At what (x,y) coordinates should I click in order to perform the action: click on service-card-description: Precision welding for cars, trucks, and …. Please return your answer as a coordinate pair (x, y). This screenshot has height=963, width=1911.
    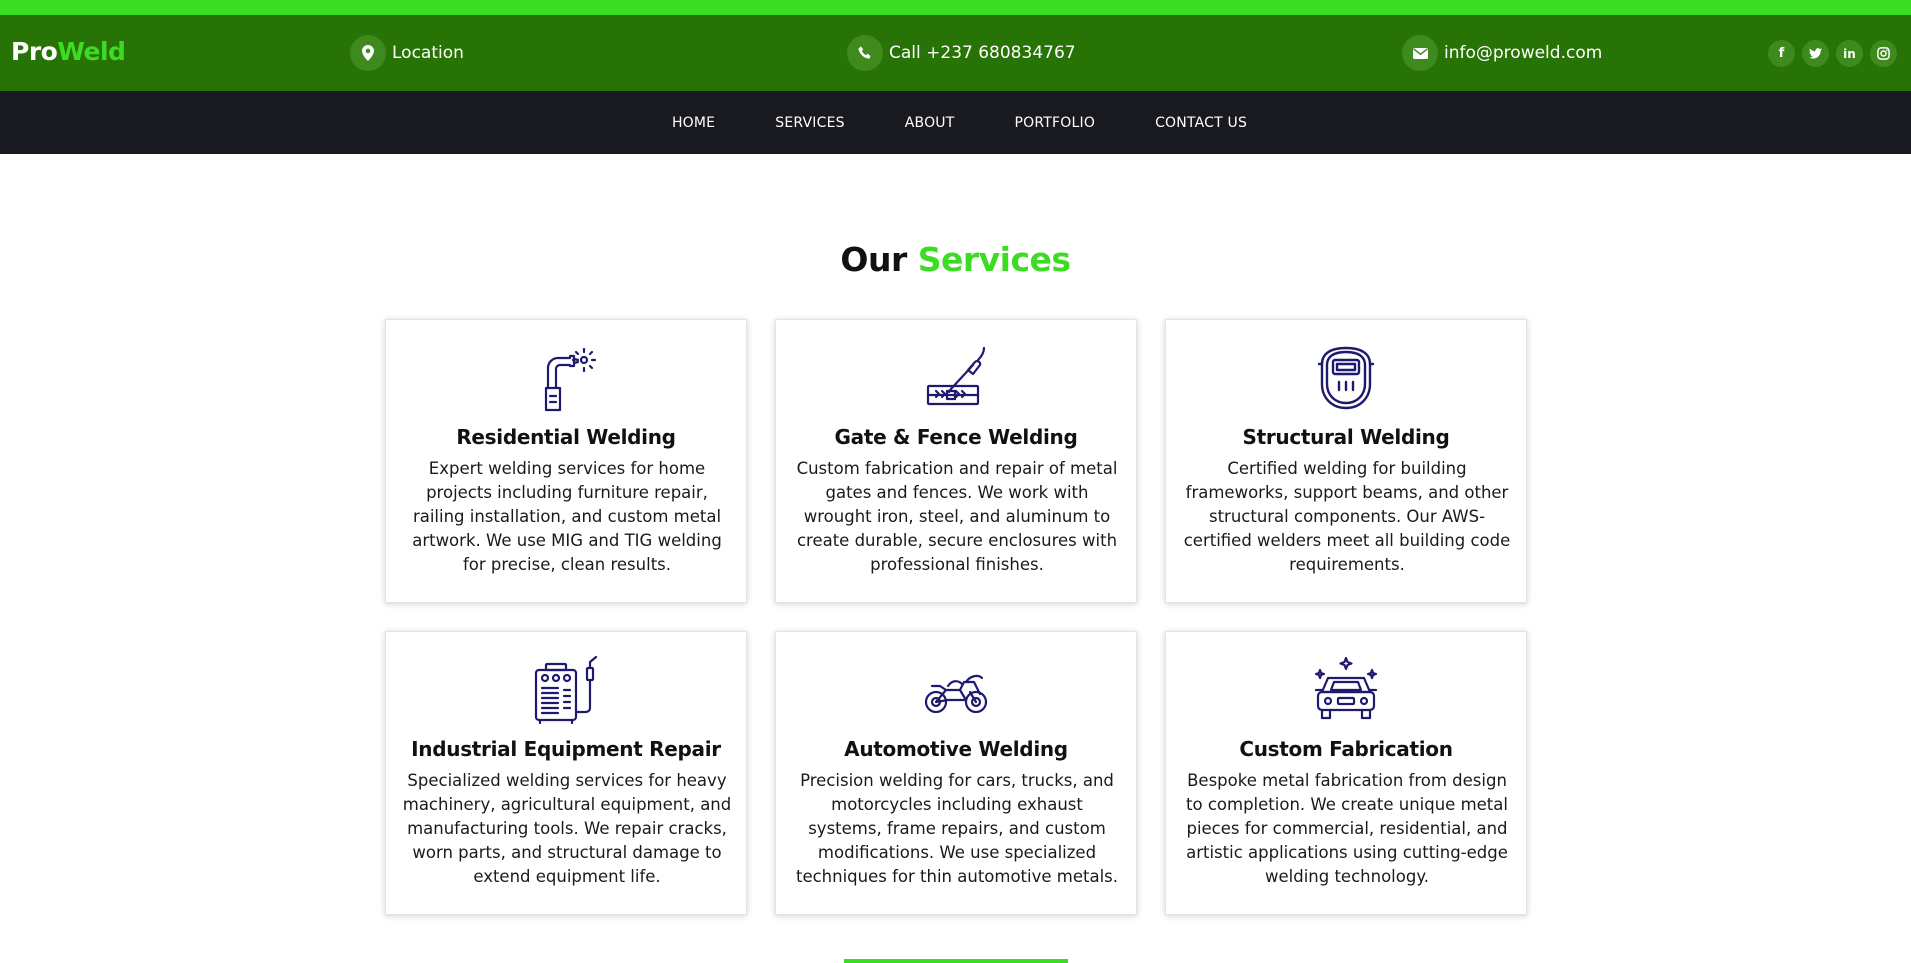
    Looking at the image, I should click on (956, 828).